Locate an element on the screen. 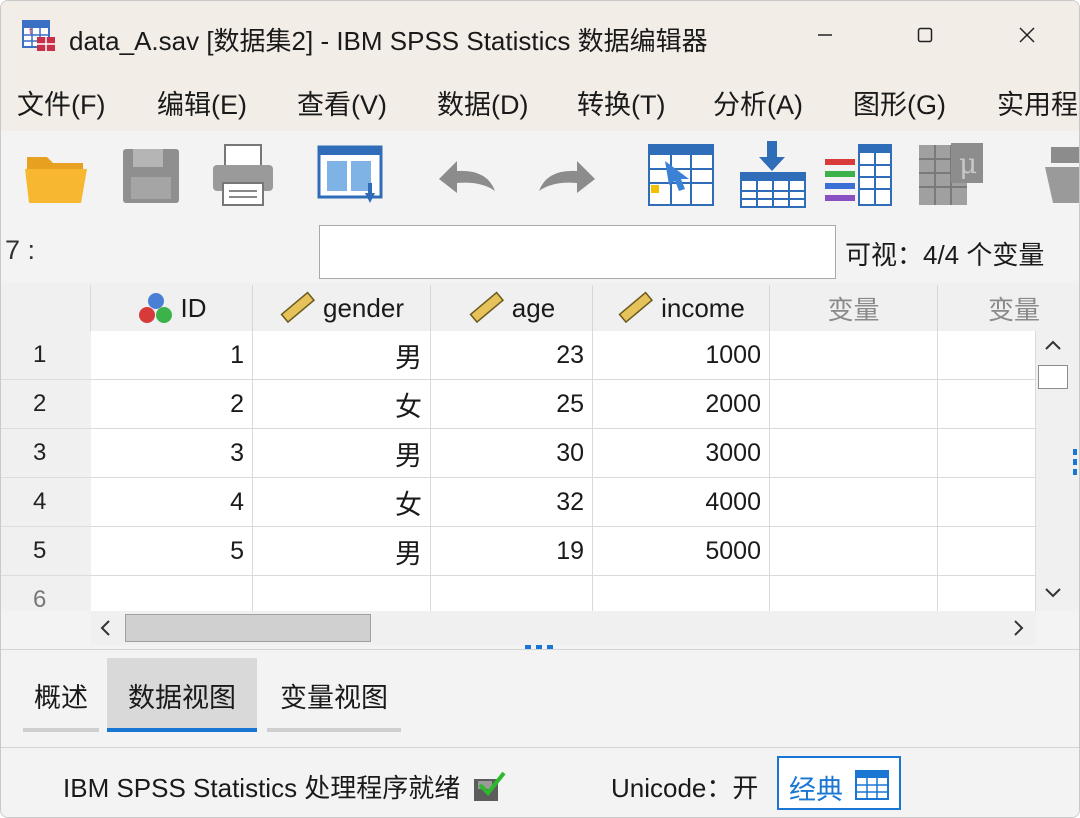  menu-graphs: 图形(G) is located at coordinates (899, 102).